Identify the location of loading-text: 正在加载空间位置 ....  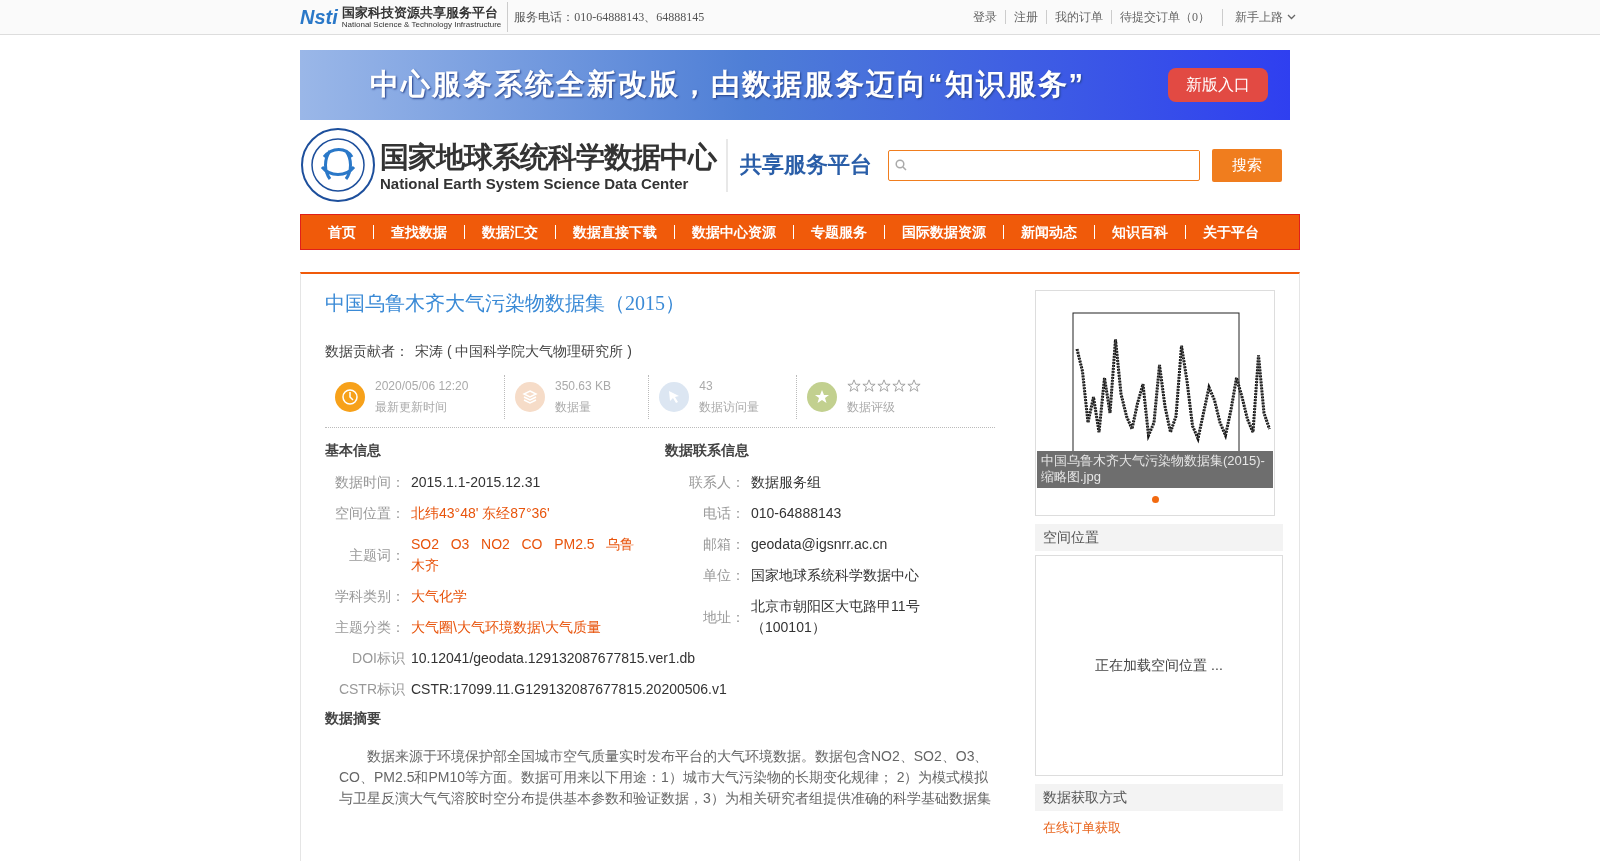
(1159, 665).